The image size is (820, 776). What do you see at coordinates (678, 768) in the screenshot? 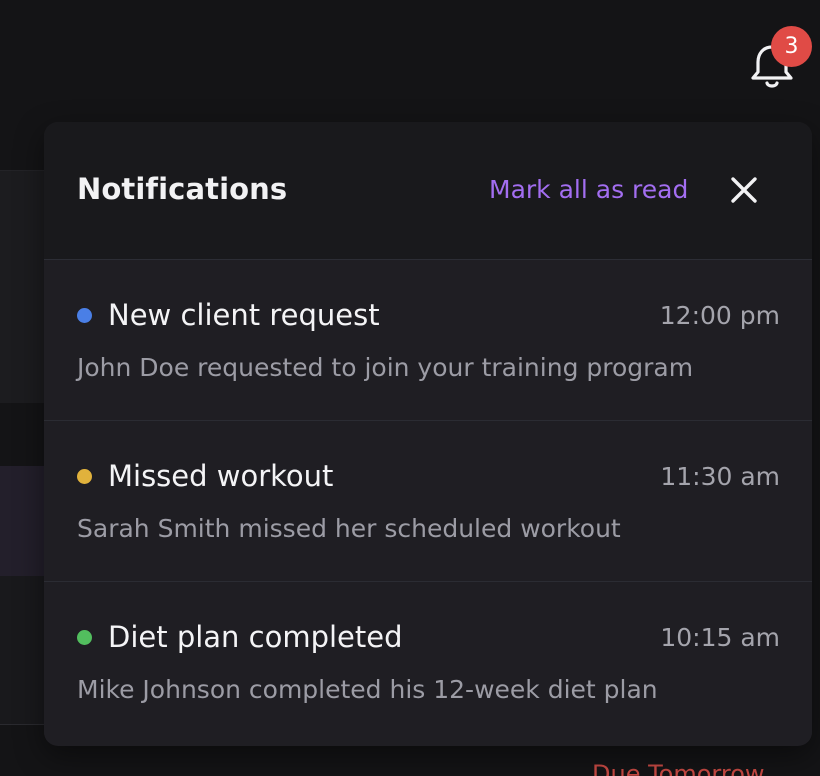
I see `background-due-label: Due Tomorrow` at bounding box center [678, 768].